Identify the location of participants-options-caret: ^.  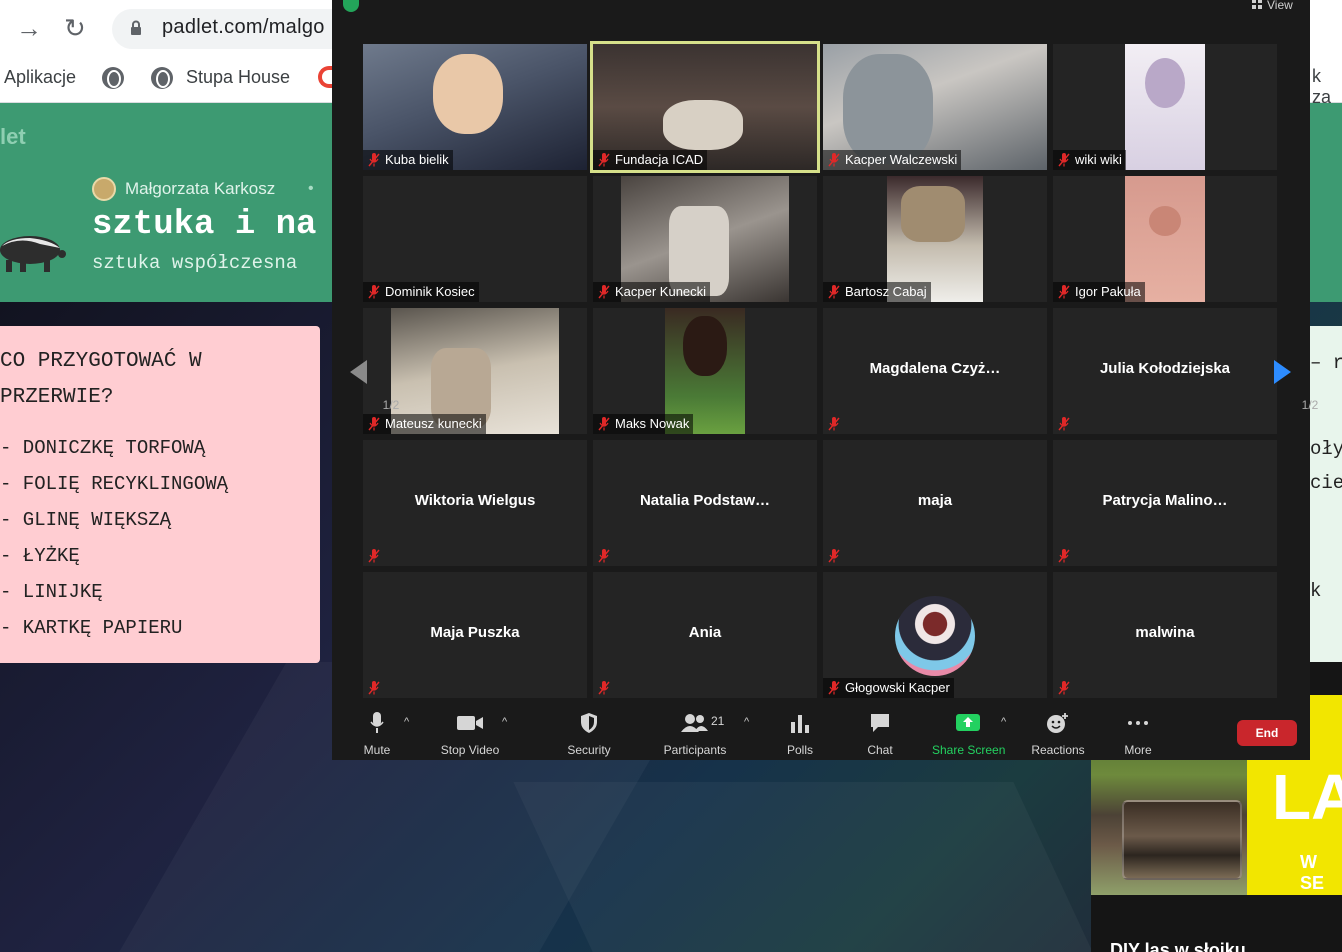
(746, 722).